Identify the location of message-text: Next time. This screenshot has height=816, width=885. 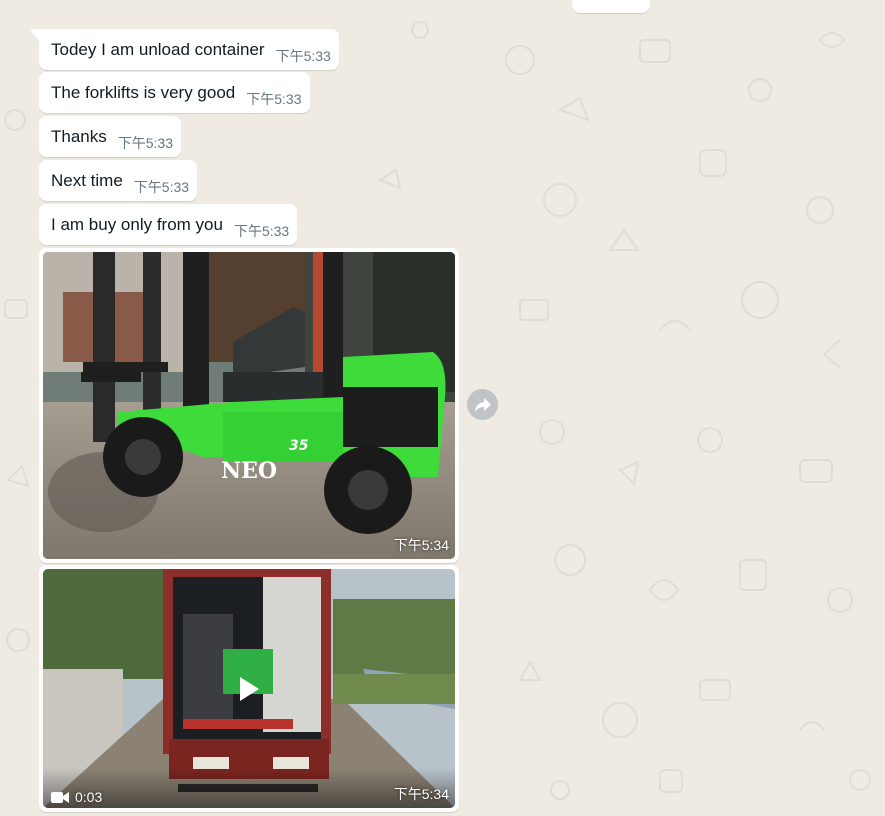
(87, 180).